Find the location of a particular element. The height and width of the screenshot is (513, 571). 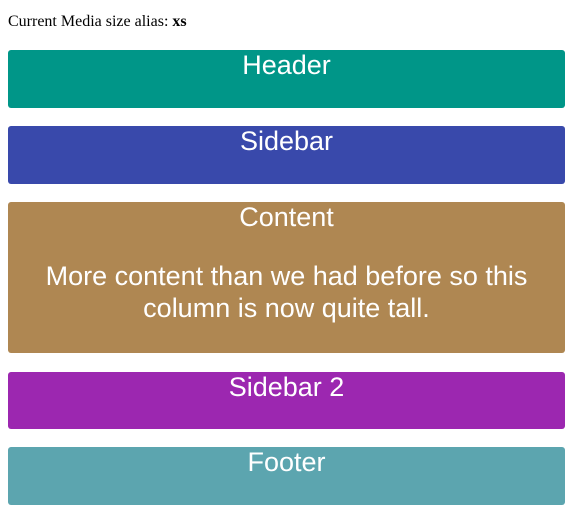

media-size-alias-line: Current Media size alias: xs is located at coordinates (97, 22).